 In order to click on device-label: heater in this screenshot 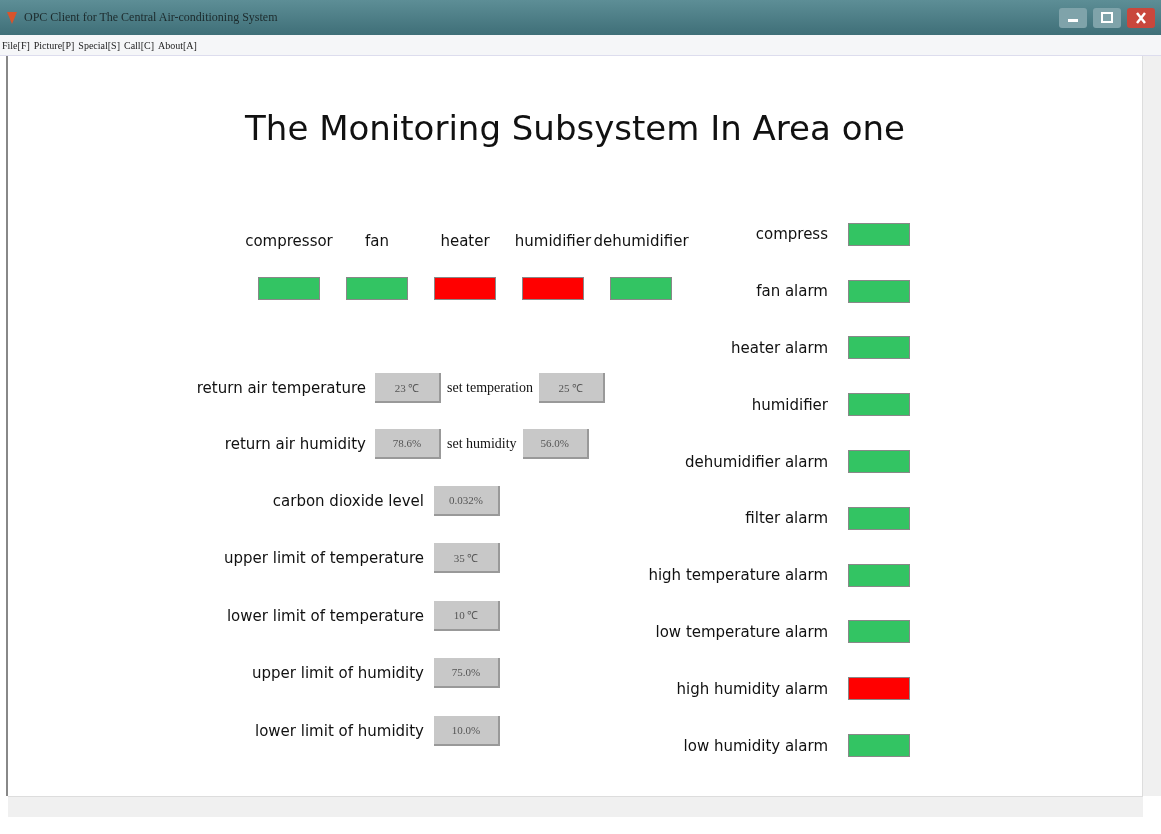, I will do `click(465, 241)`.